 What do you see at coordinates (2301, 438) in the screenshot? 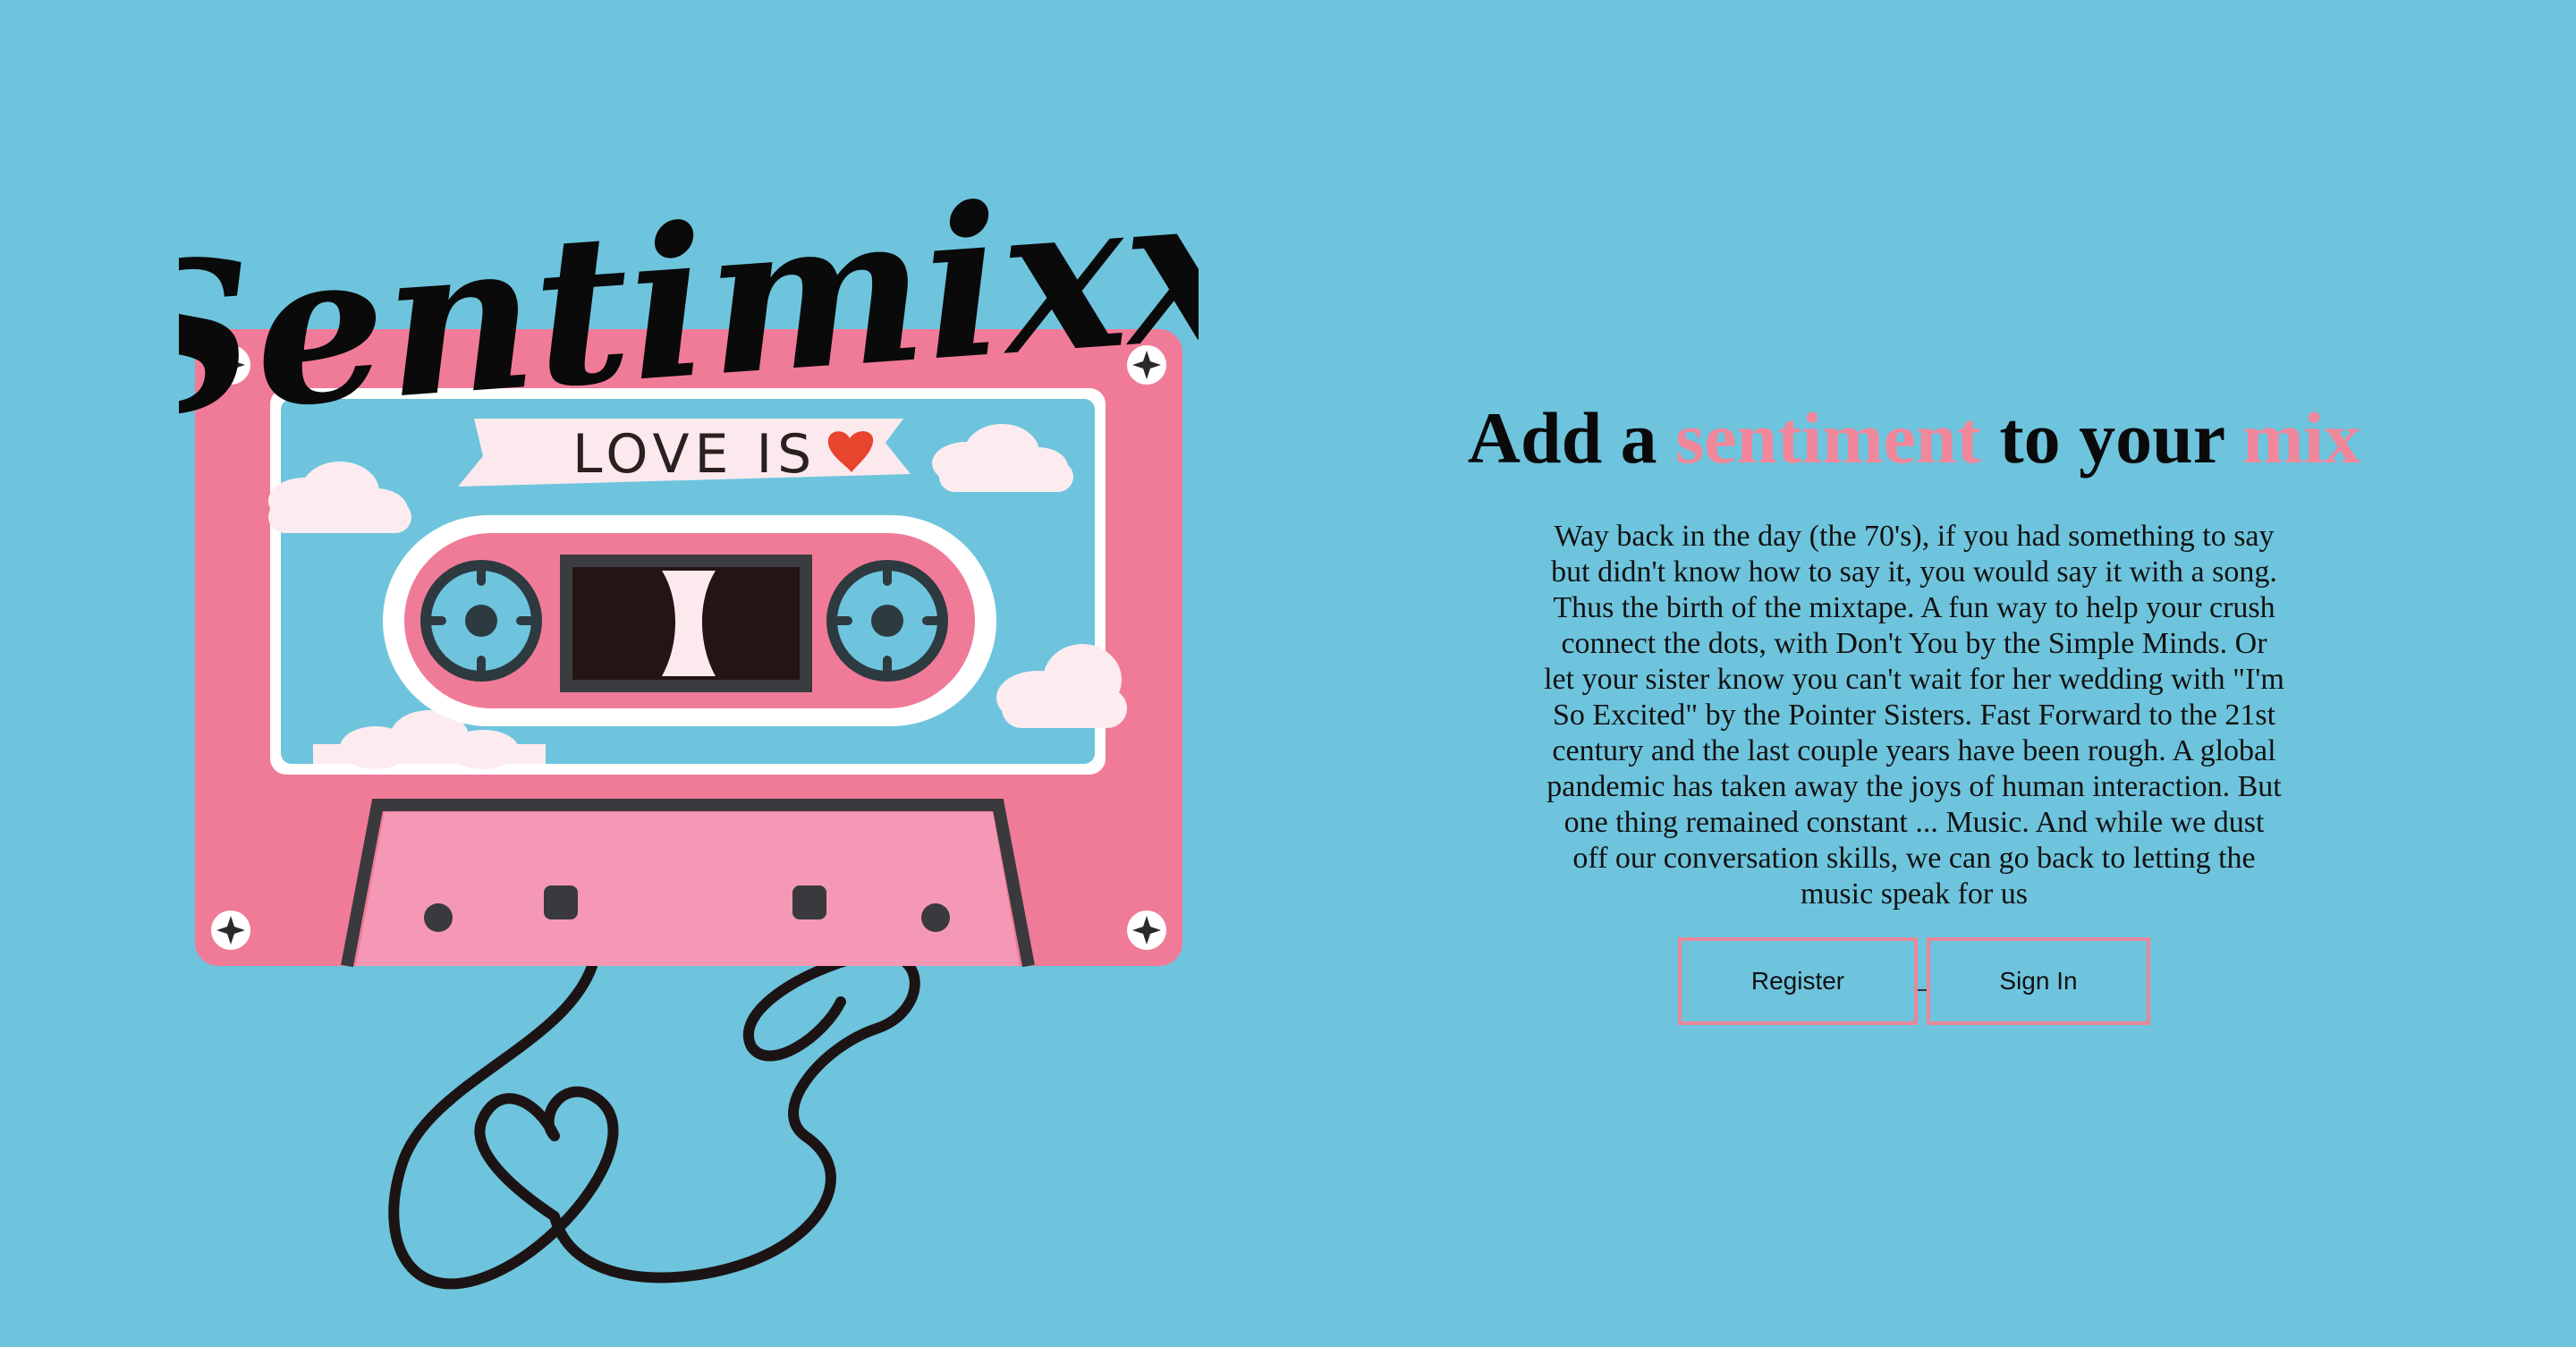
I see `headline-accent-mix: mix` at bounding box center [2301, 438].